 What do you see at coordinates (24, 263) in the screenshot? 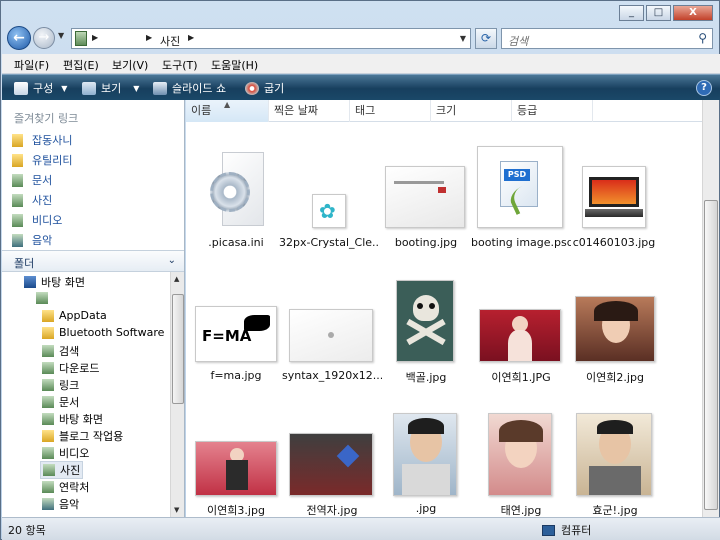
I see `folders-title: 폴더` at bounding box center [24, 263].